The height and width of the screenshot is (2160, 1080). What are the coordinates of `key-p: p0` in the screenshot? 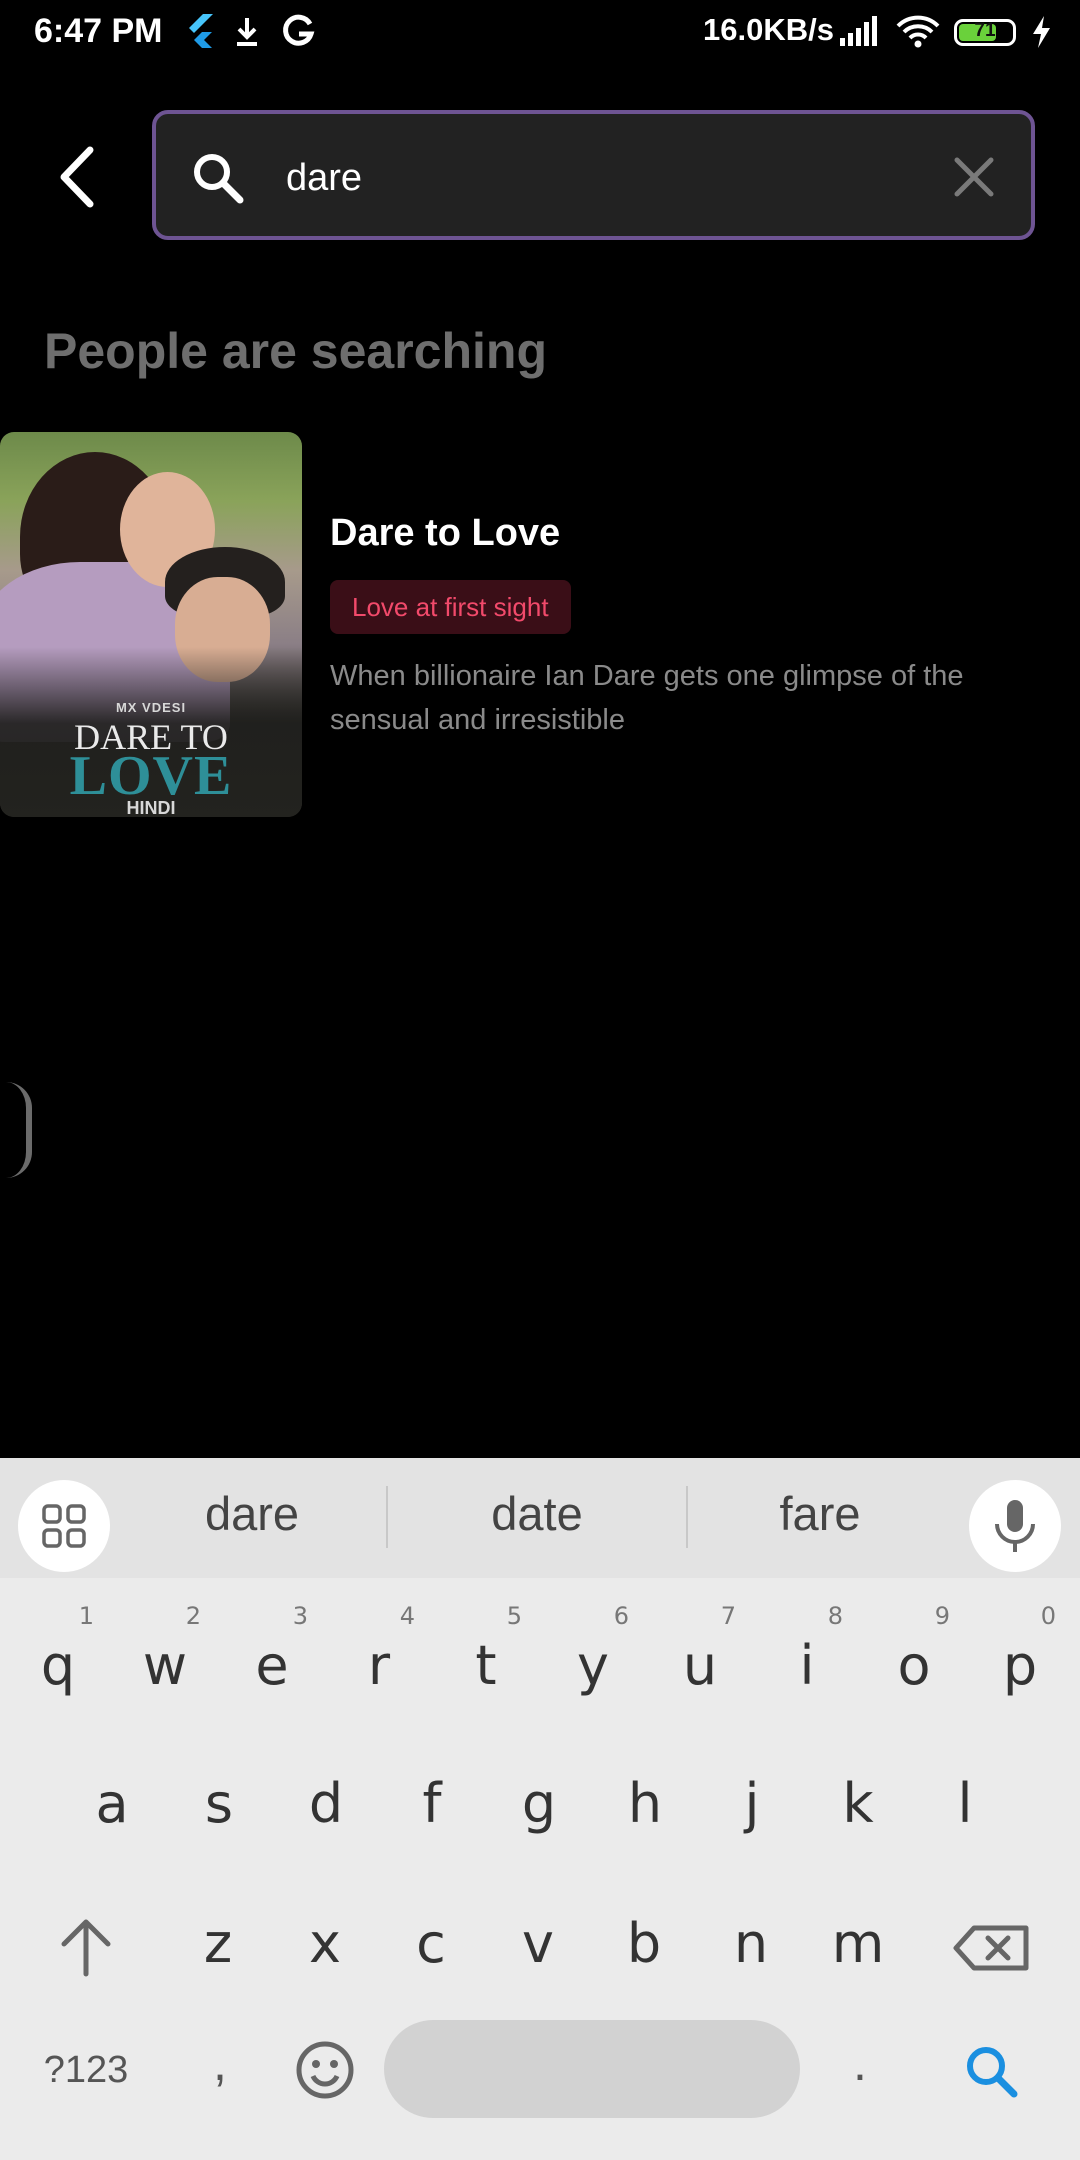 It's located at (1020, 1658).